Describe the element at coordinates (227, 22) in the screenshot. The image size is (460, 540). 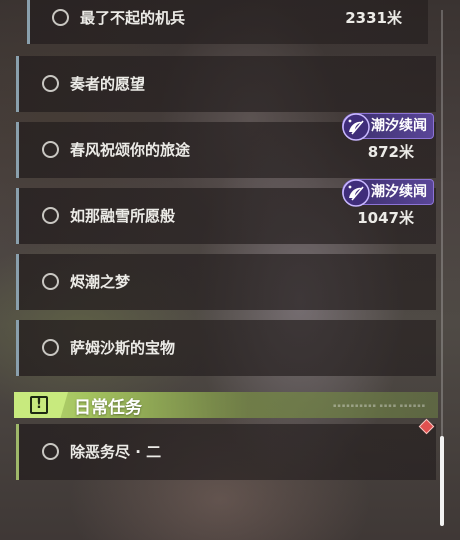
I see `quest-item: 最了不起的机兵 2331米` at that location.